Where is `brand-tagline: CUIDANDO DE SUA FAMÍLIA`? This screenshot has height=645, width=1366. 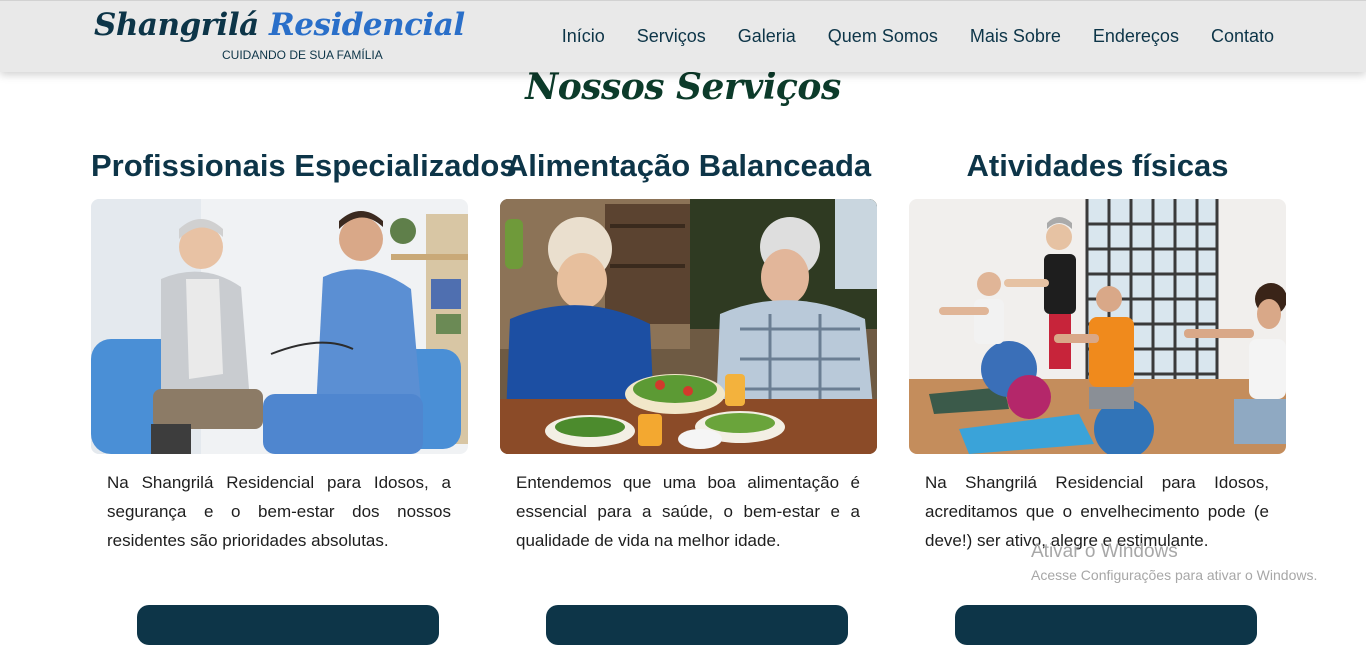 brand-tagline: CUIDANDO DE SUA FAMÍLIA is located at coordinates (302, 55).